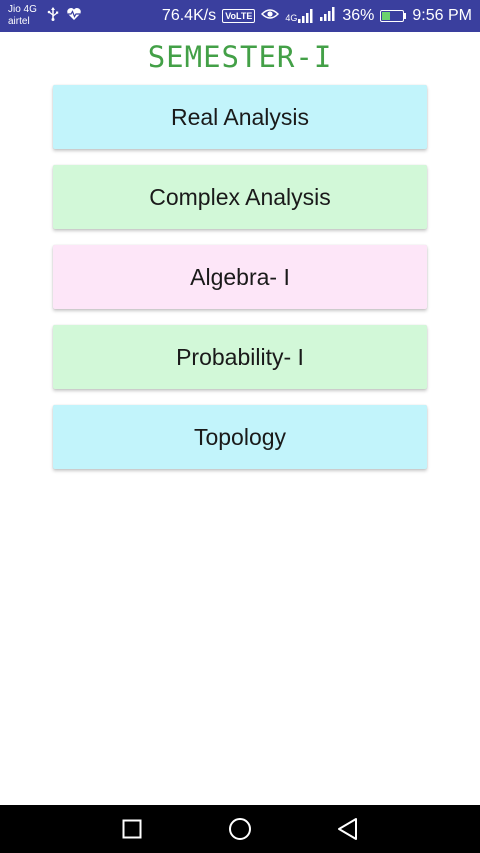  I want to click on clock-time: 9:56 PM, so click(442, 15).